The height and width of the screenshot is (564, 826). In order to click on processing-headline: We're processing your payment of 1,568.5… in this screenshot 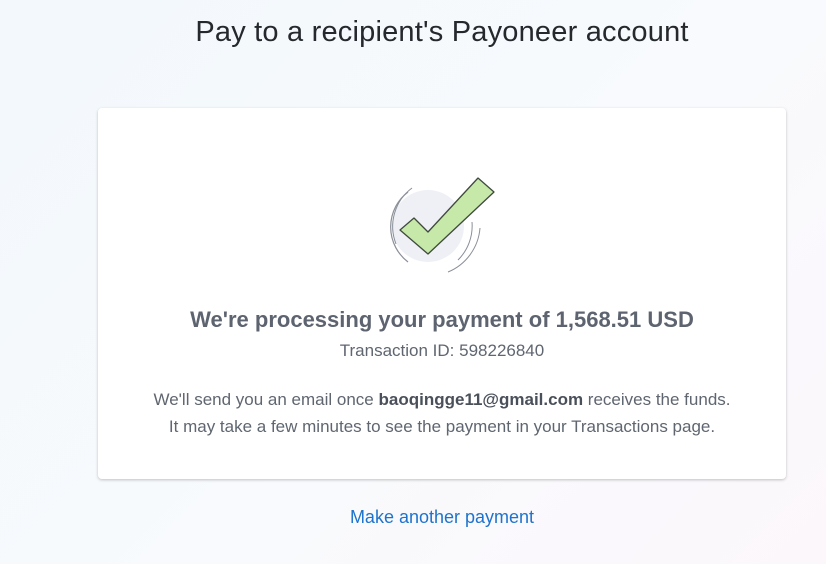, I will do `click(442, 319)`.